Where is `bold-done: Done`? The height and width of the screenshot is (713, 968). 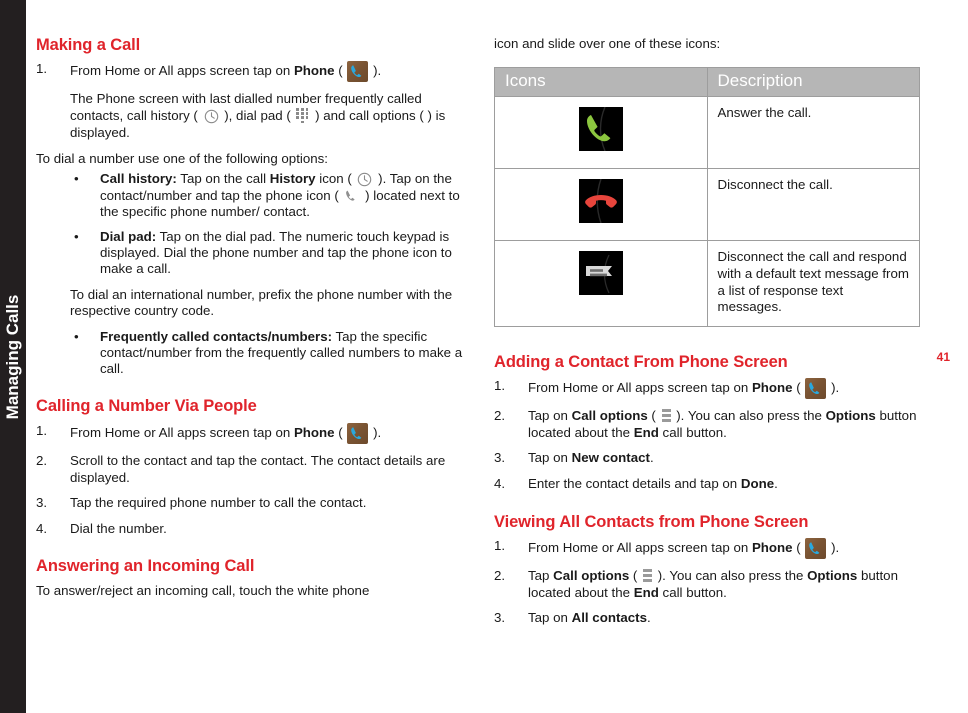 bold-done: Done is located at coordinates (757, 484).